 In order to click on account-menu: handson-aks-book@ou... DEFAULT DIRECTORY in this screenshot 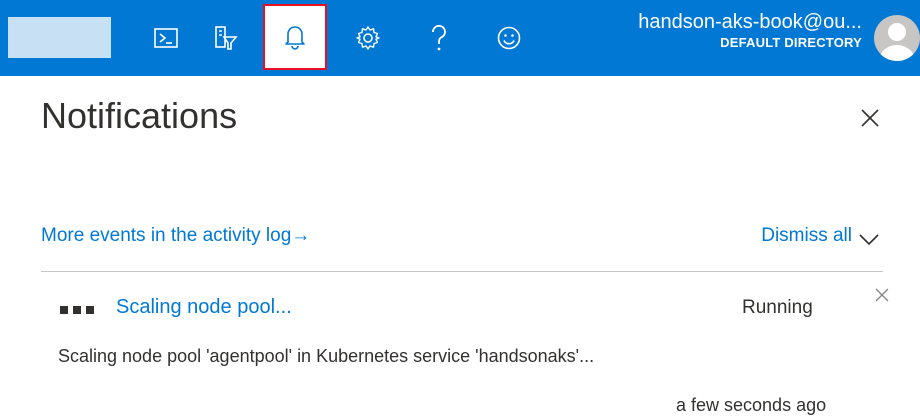, I will do `click(750, 31)`.